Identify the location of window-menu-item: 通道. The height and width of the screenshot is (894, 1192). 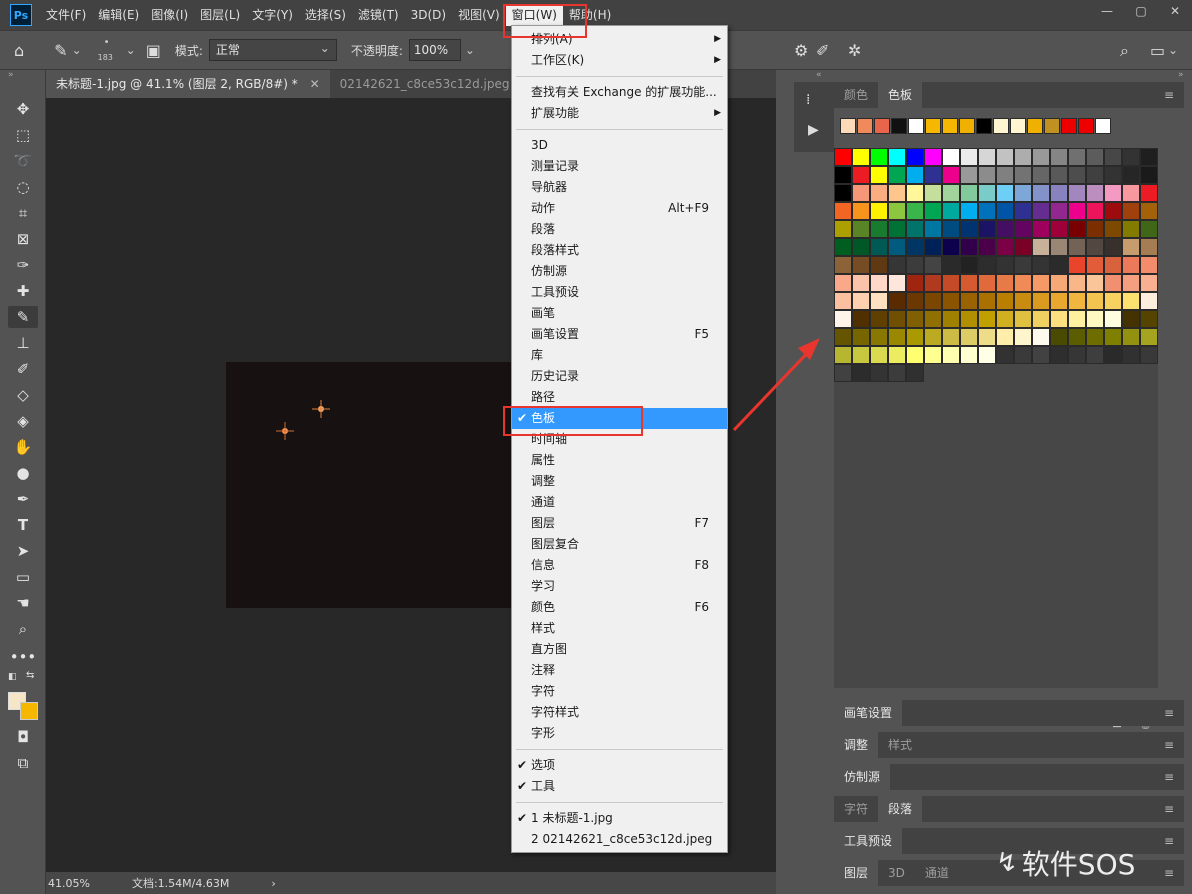
(619, 502).